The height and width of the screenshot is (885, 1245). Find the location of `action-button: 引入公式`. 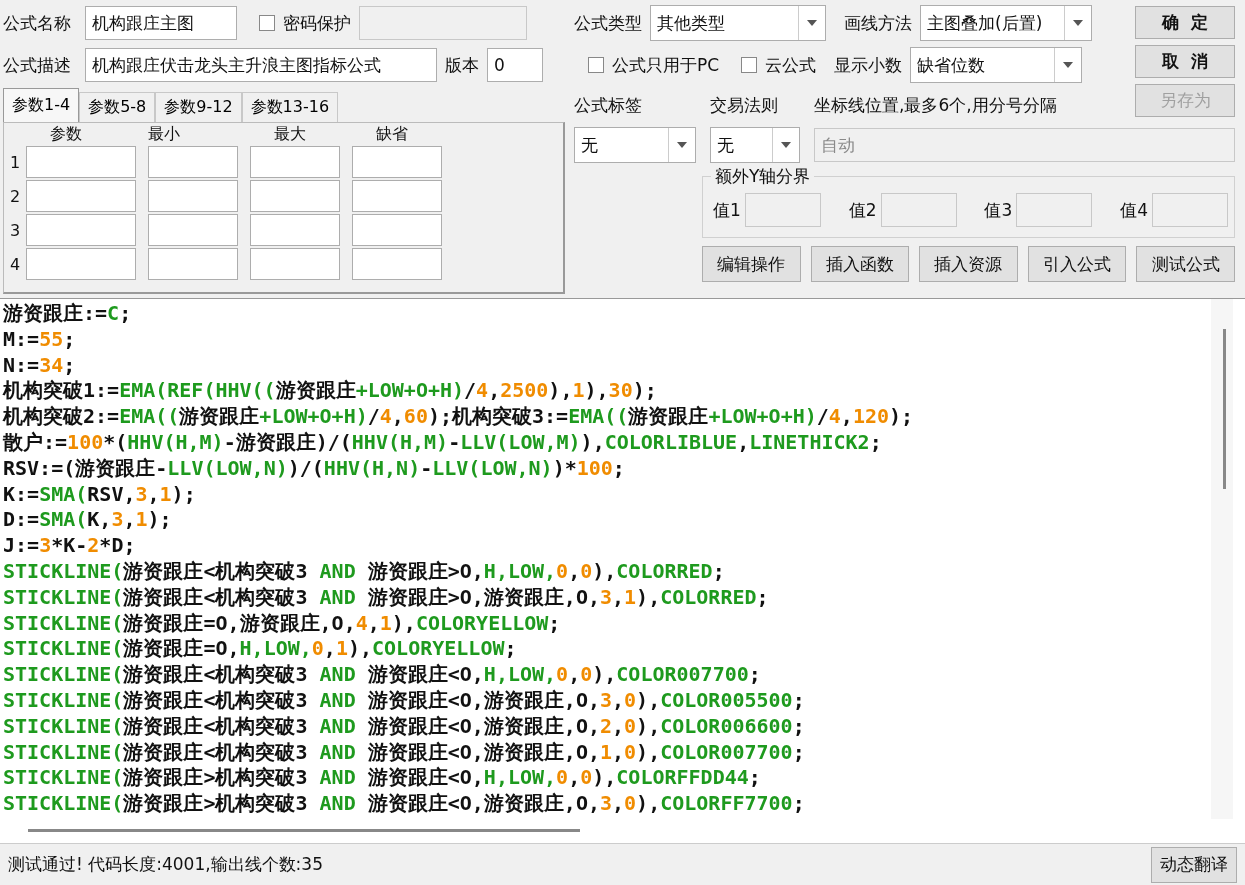

action-button: 引入公式 is located at coordinates (1077, 264).